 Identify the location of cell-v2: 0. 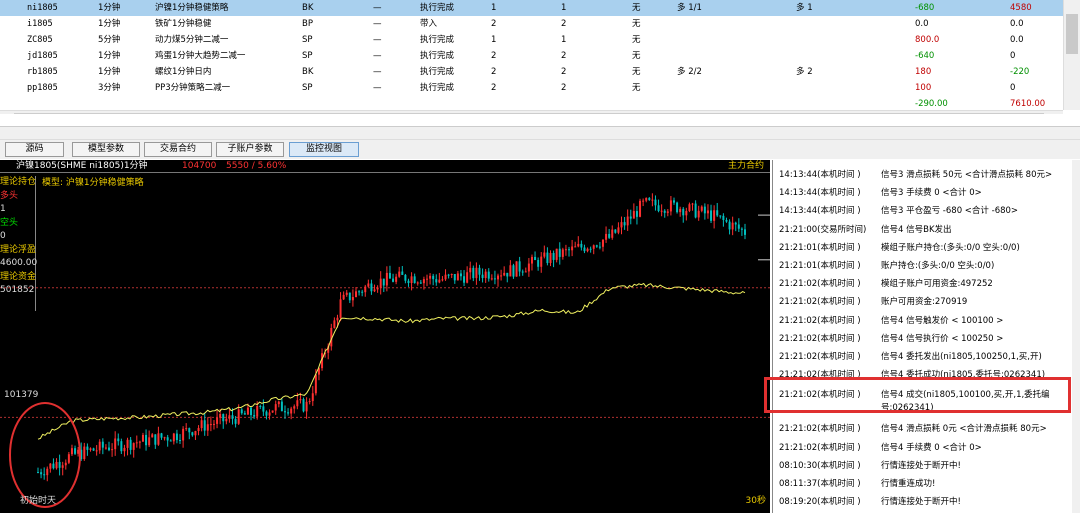
(1013, 88).